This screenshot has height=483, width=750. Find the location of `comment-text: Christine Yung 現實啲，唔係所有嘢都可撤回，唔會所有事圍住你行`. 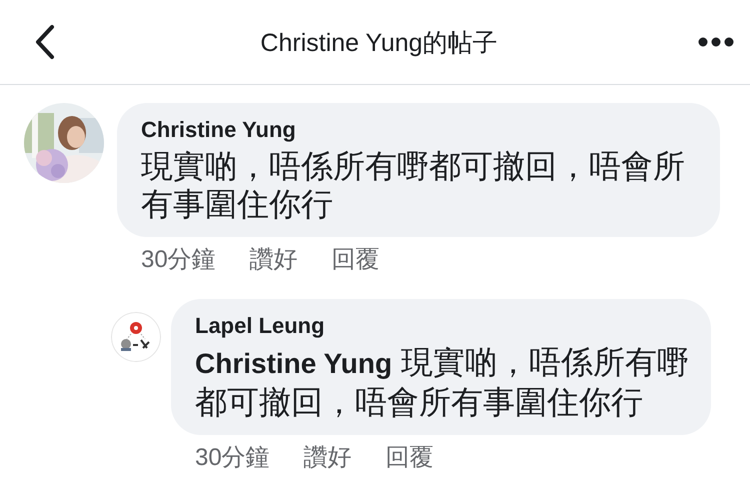

comment-text: Christine Yung 現實啲，唔係所有嘢都可撤回，唔會所有事圍住你行 is located at coordinates (442, 382).